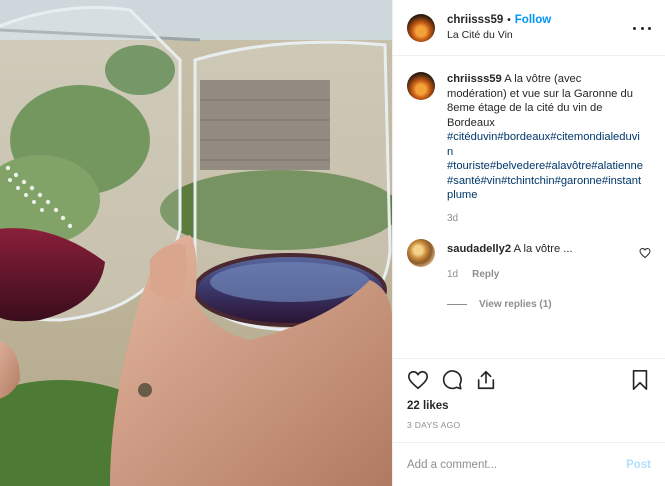 This screenshot has height=486, width=665. I want to click on view-replies-label: View replies (1), so click(515, 304).